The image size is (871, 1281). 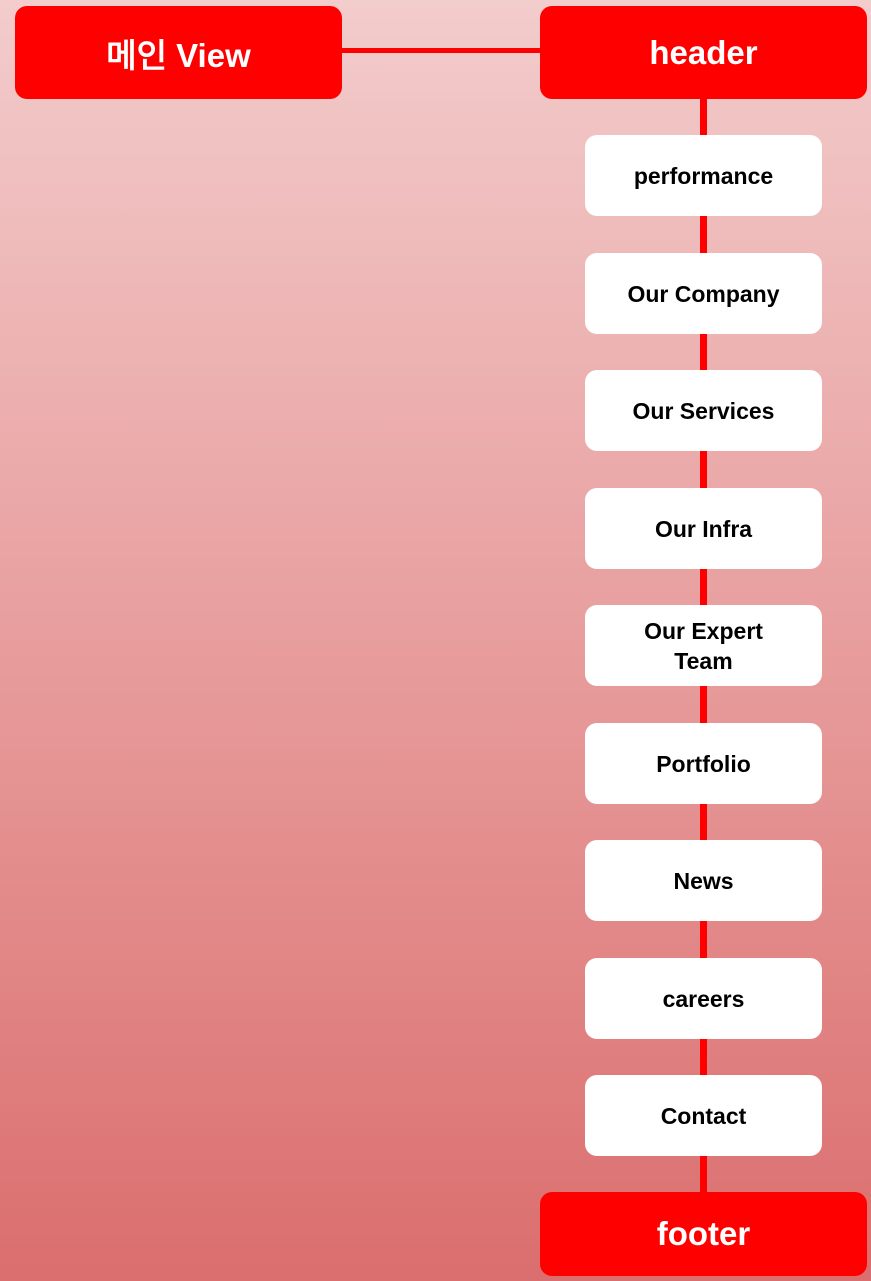 I want to click on section-label: performance, so click(x=703, y=175).